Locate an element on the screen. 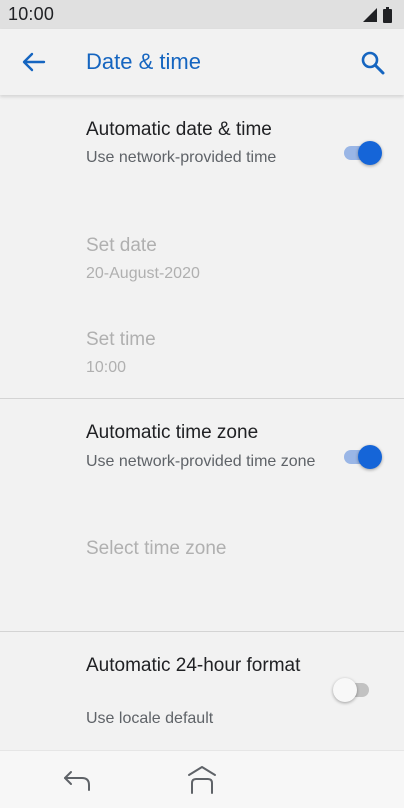  navigation-bar is located at coordinates (202, 779).